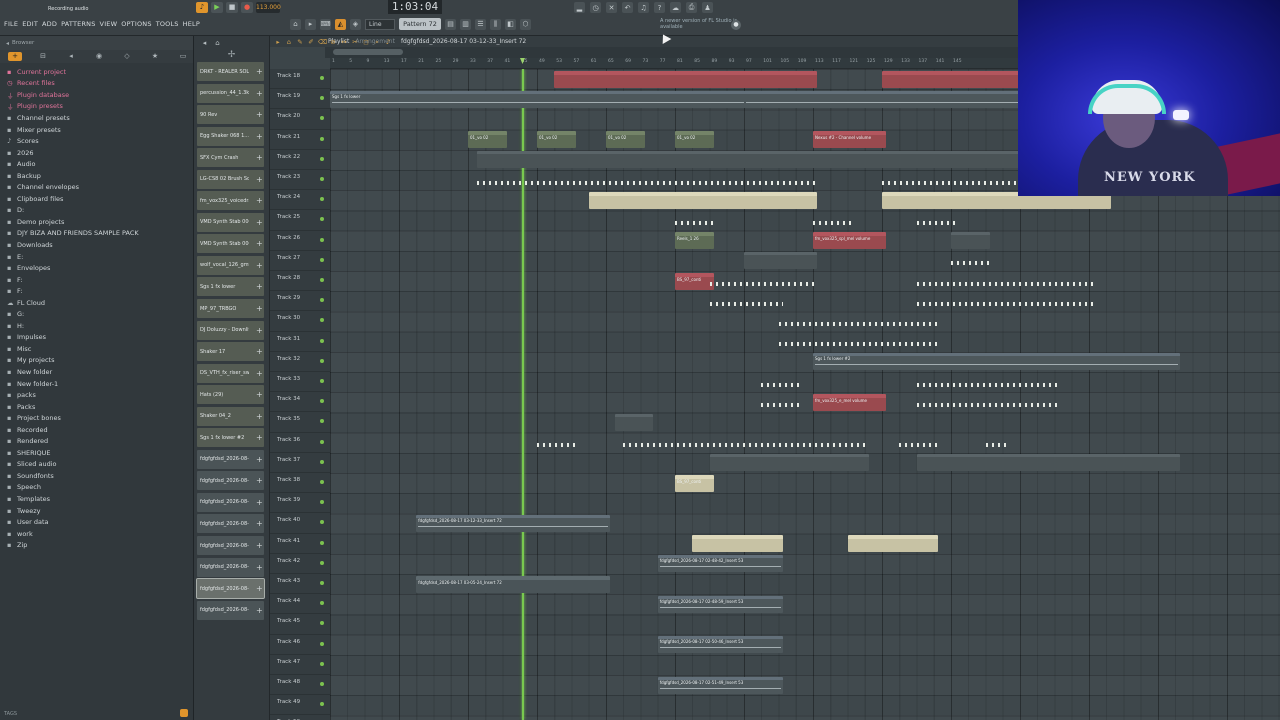 This screenshot has width=1280, height=720. I want to click on snap-select: Line, so click(380, 24).